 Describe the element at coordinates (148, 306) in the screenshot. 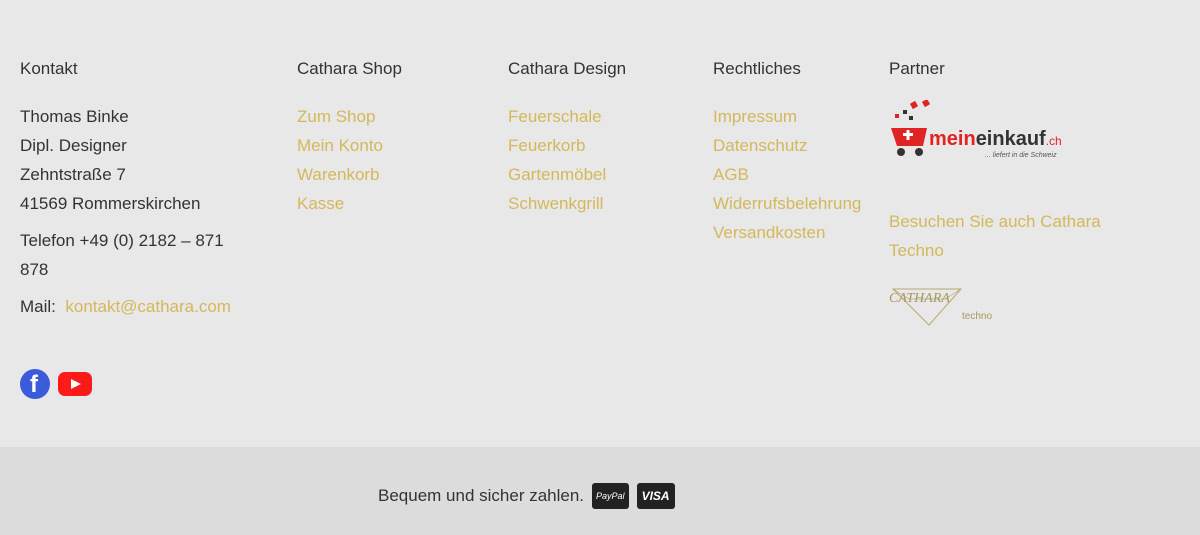

I see `mail-link: kontakt@cathara.com` at that location.